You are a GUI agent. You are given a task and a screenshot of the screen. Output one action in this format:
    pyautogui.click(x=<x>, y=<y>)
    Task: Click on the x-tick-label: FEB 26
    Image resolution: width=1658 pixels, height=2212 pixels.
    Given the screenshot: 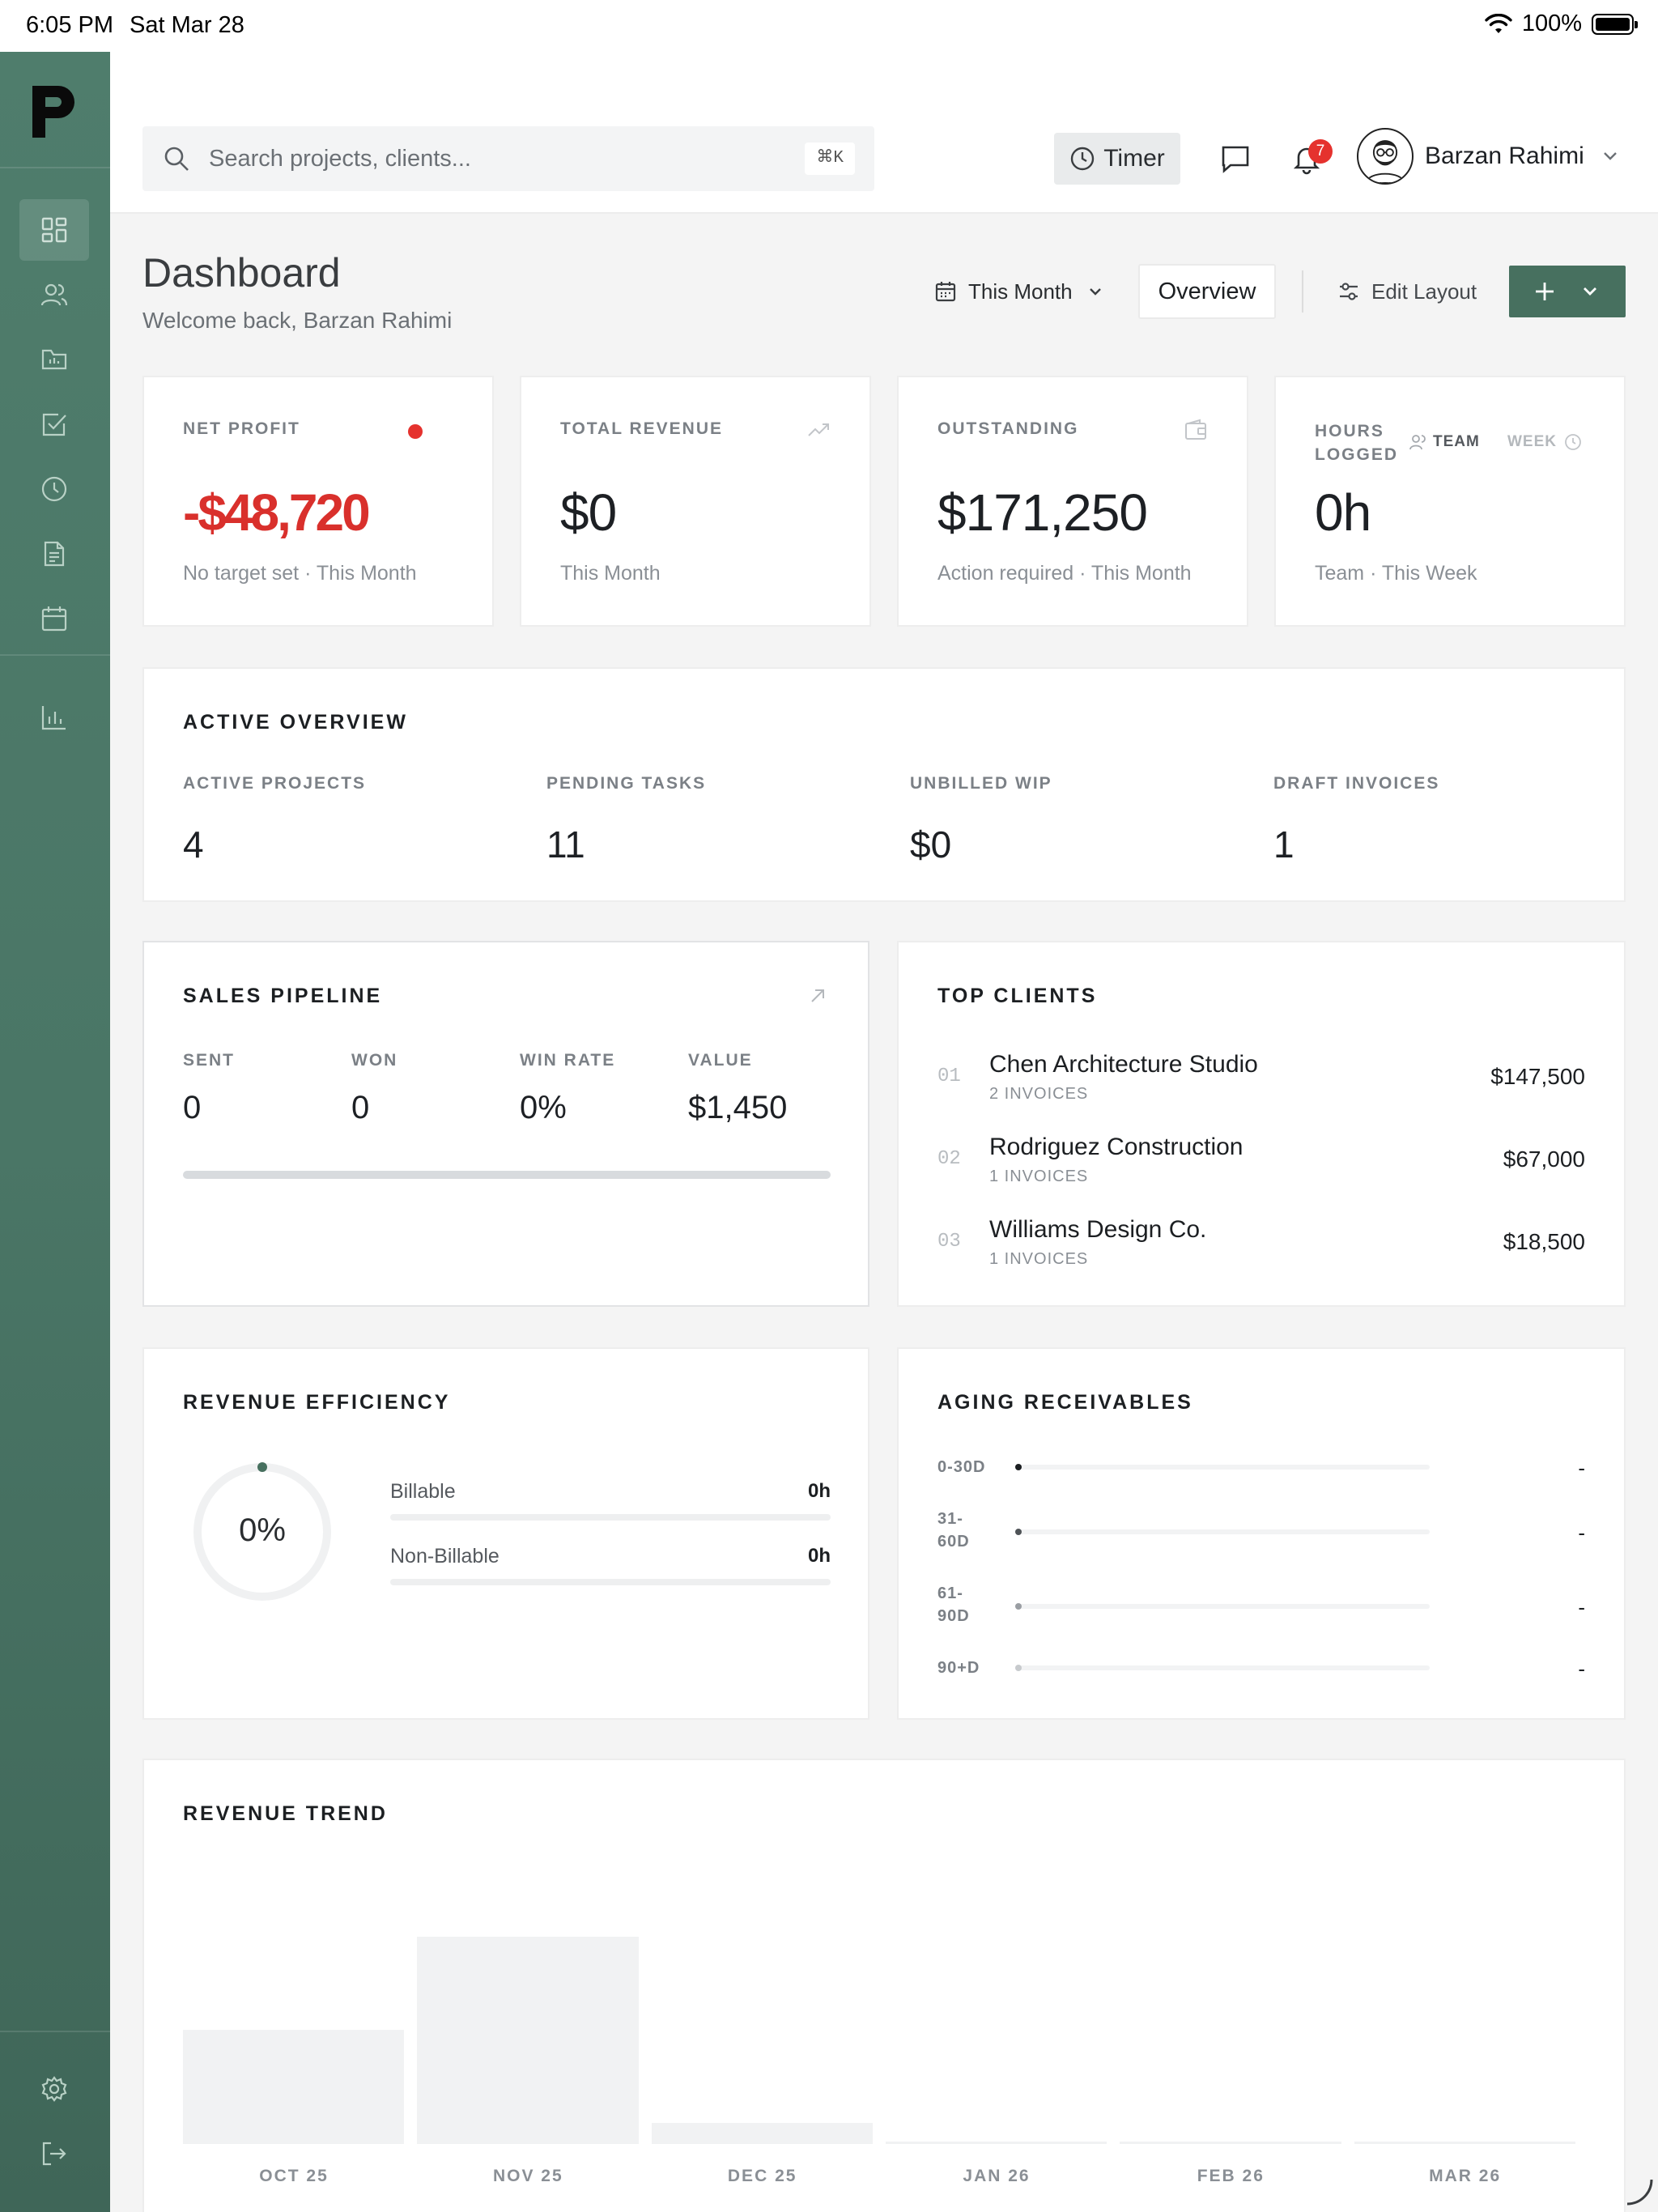 What is the action you would take?
    pyautogui.click(x=1231, y=2176)
    